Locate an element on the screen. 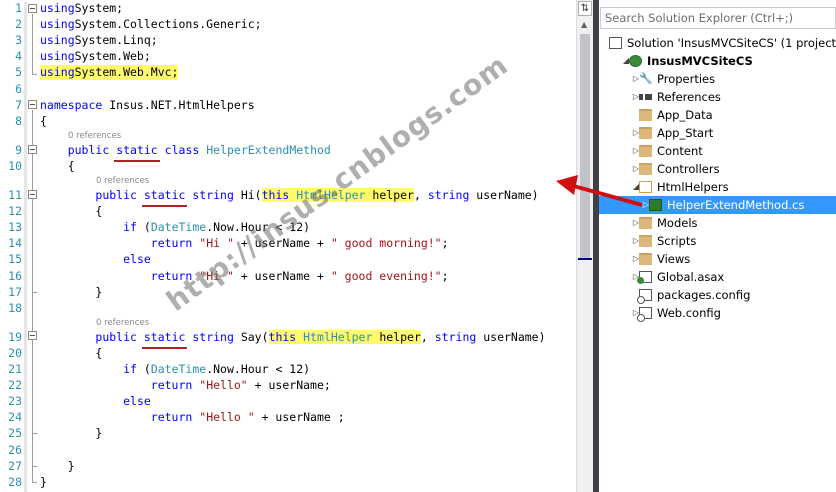 The image size is (836, 492). tree-item-packages-config: packages.config is located at coordinates (717, 295).